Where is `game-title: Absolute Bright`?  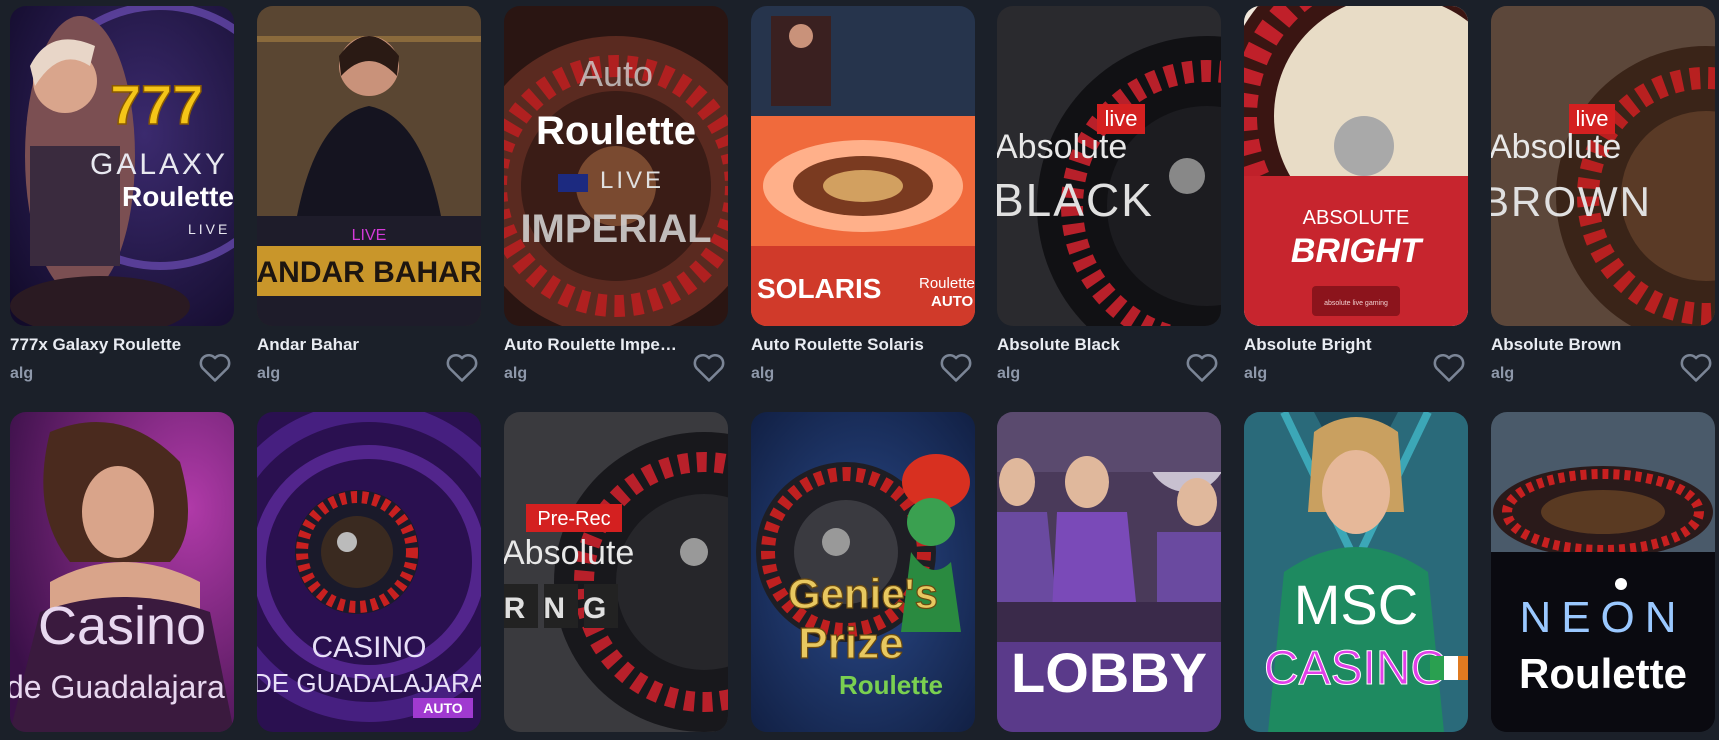 game-title: Absolute Bright is located at coordinates (1334, 345).